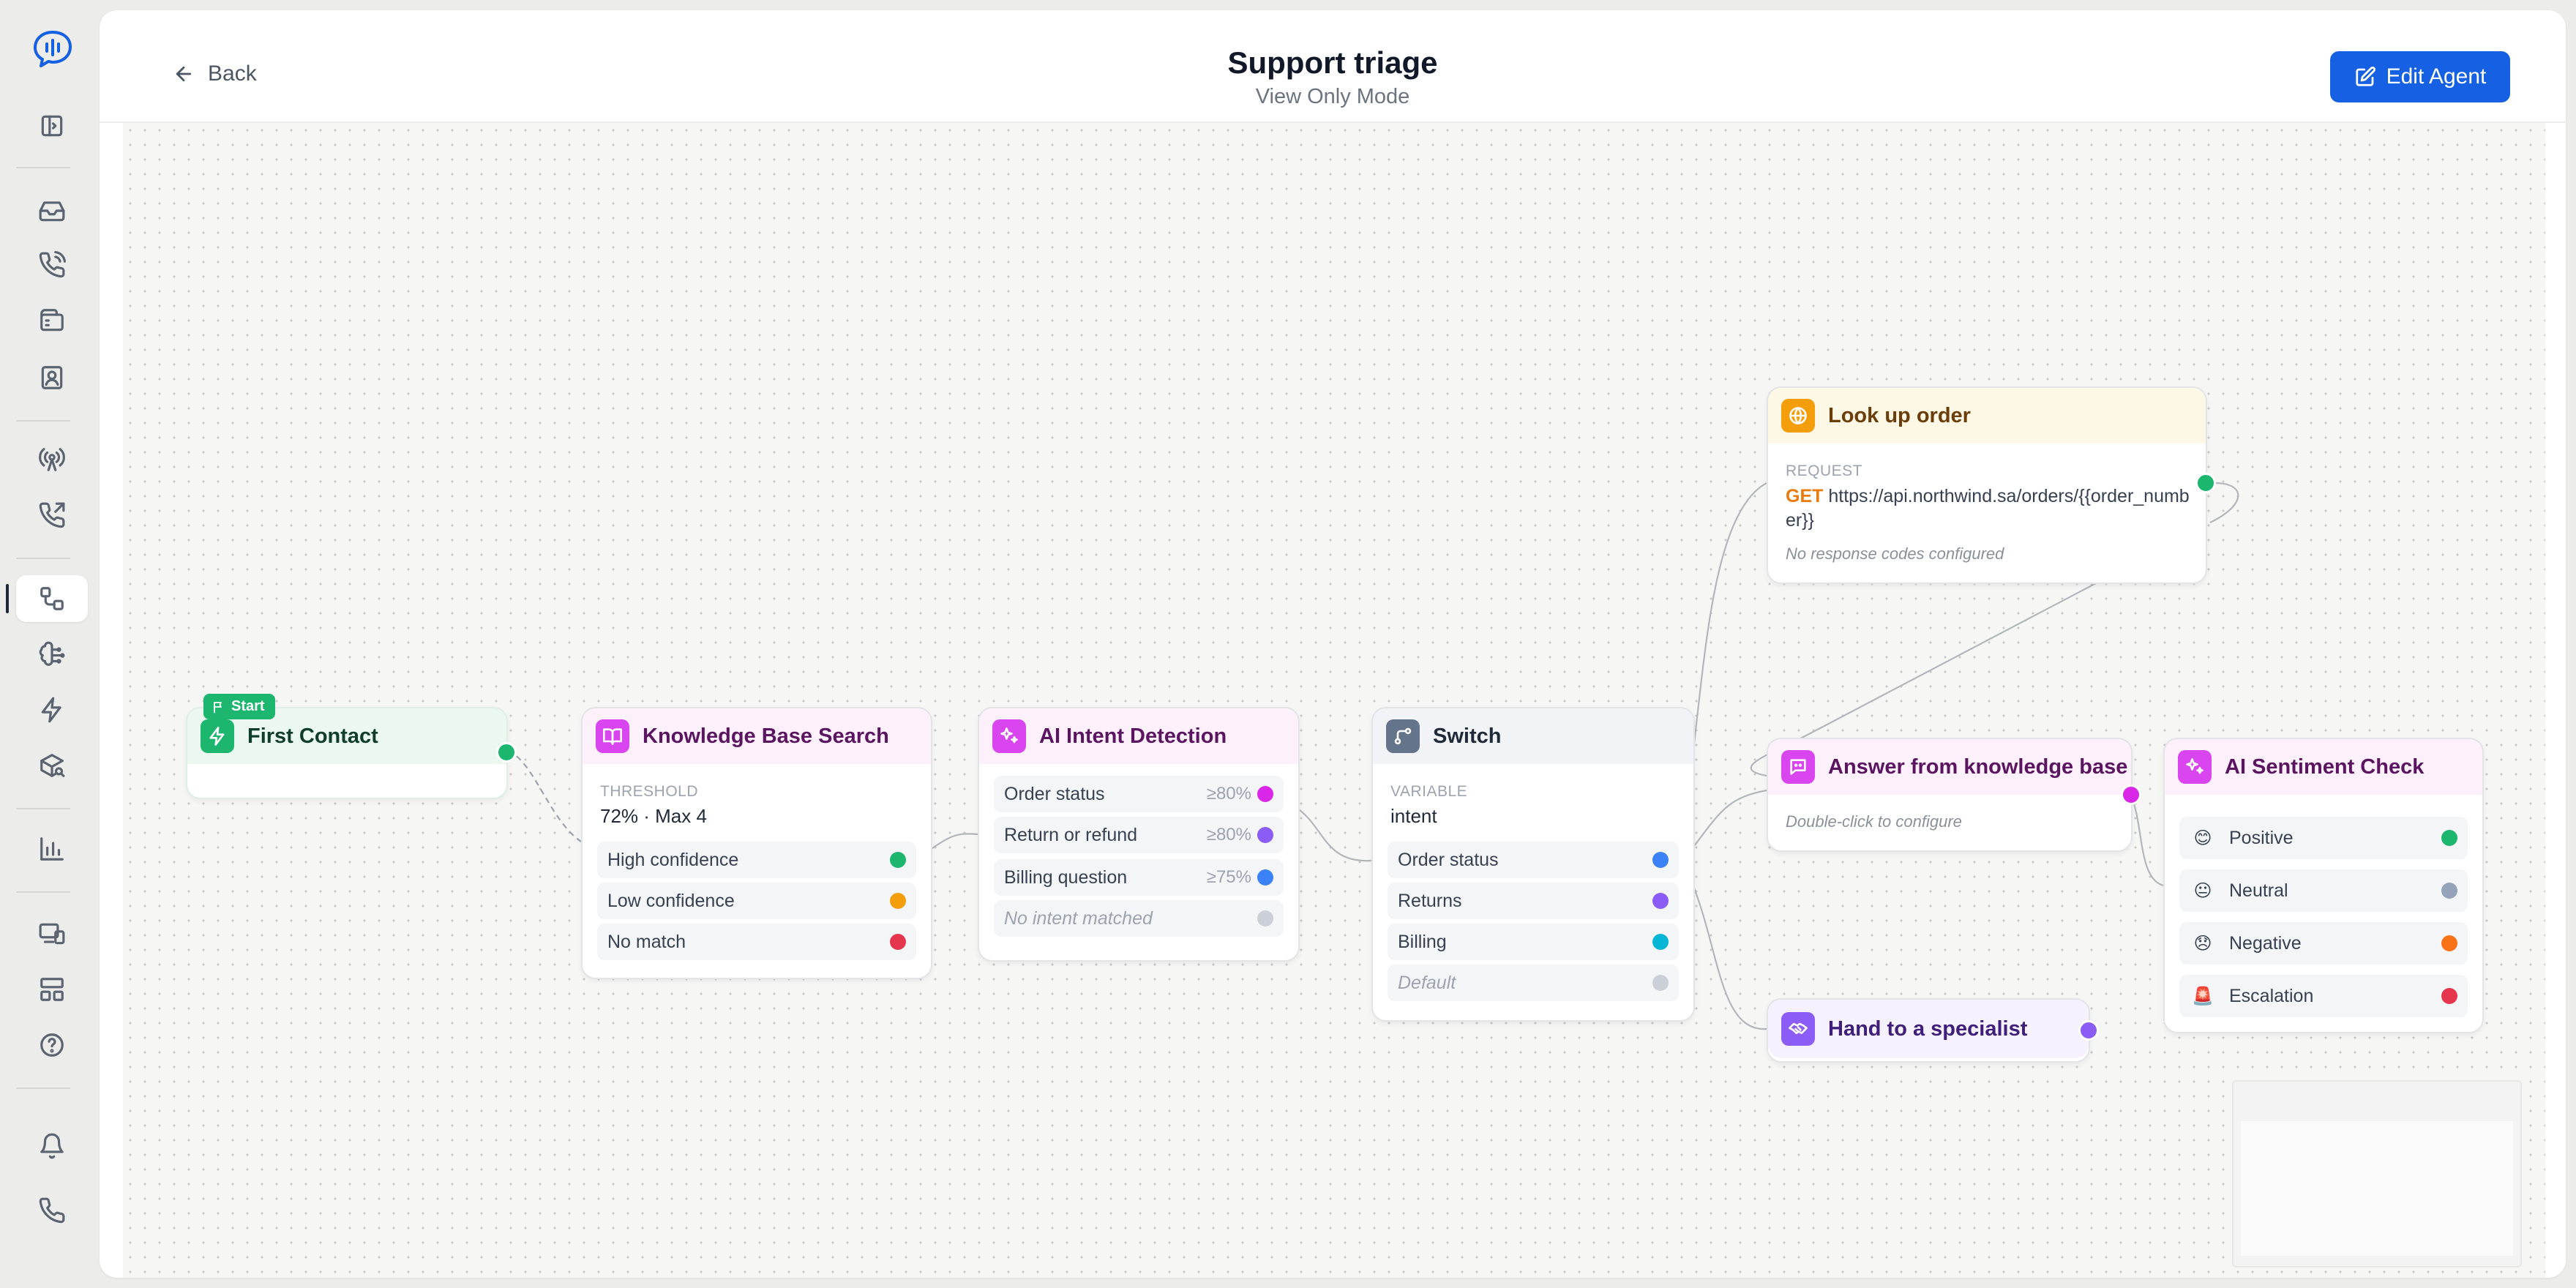  Describe the element at coordinates (312, 736) in the screenshot. I see `node-title: First Contact` at that location.